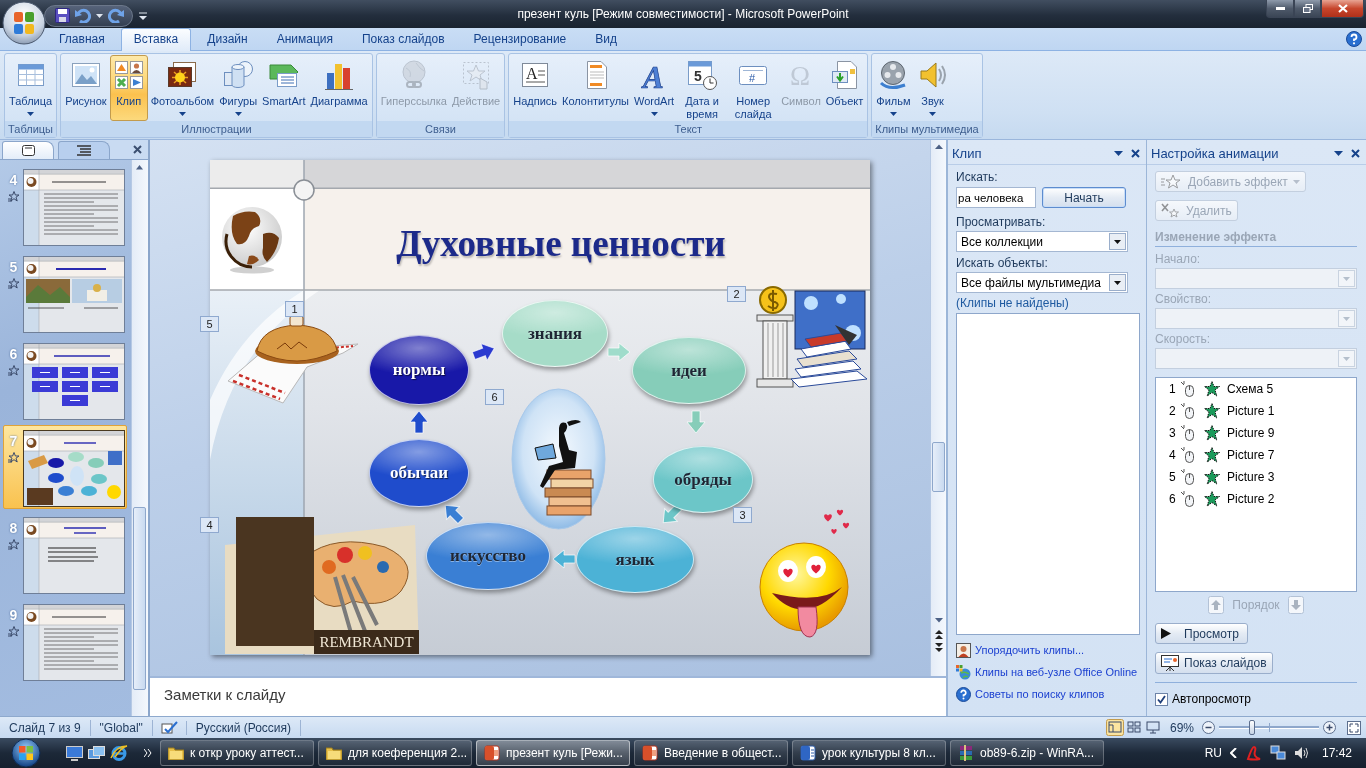  What do you see at coordinates (238, 75) in the screenshot?
I see `shapes-icon` at bounding box center [238, 75].